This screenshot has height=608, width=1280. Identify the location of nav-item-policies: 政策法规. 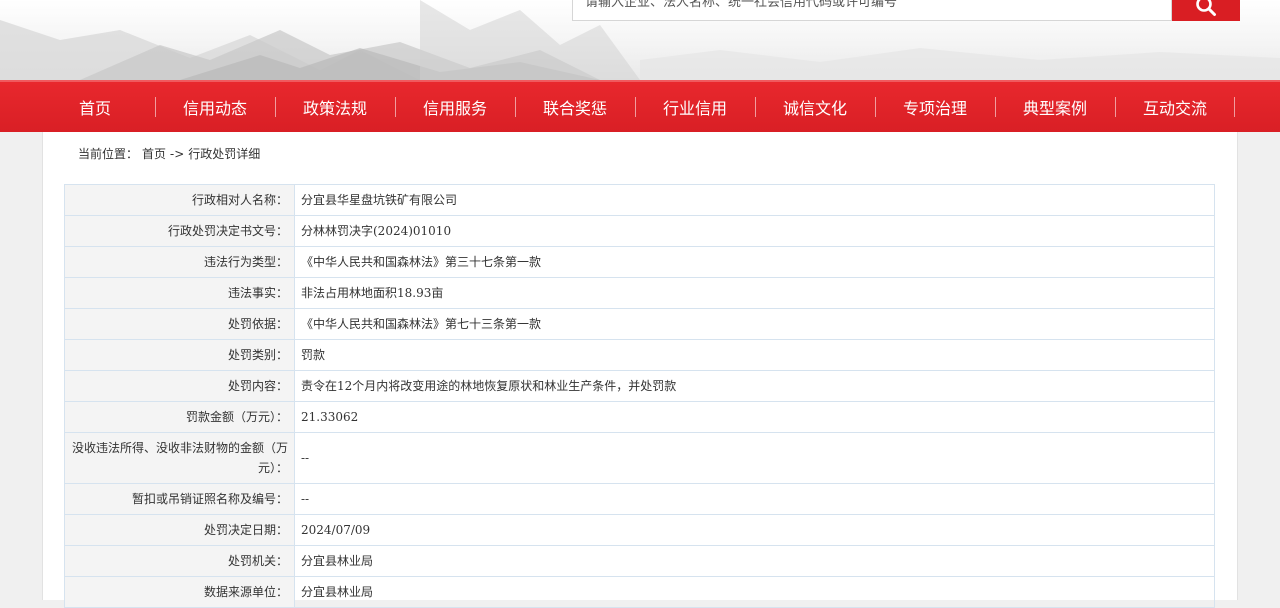
(335, 107).